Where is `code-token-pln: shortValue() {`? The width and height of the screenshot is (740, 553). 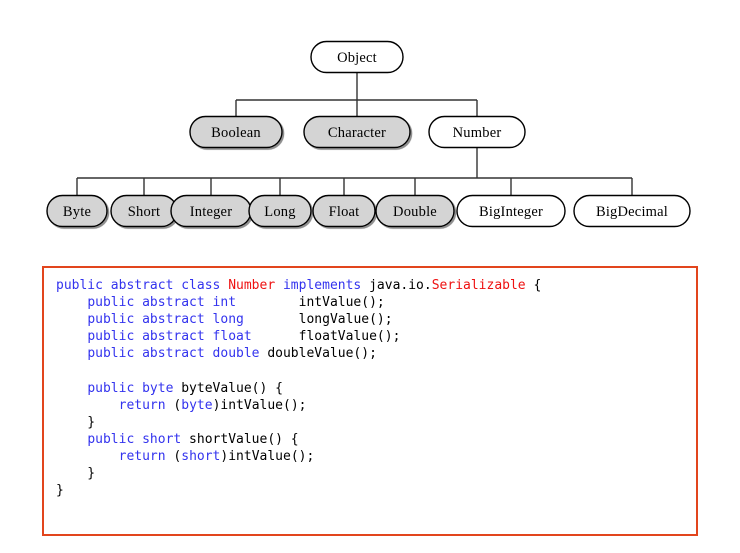 code-token-pln: shortValue() { is located at coordinates (240, 439).